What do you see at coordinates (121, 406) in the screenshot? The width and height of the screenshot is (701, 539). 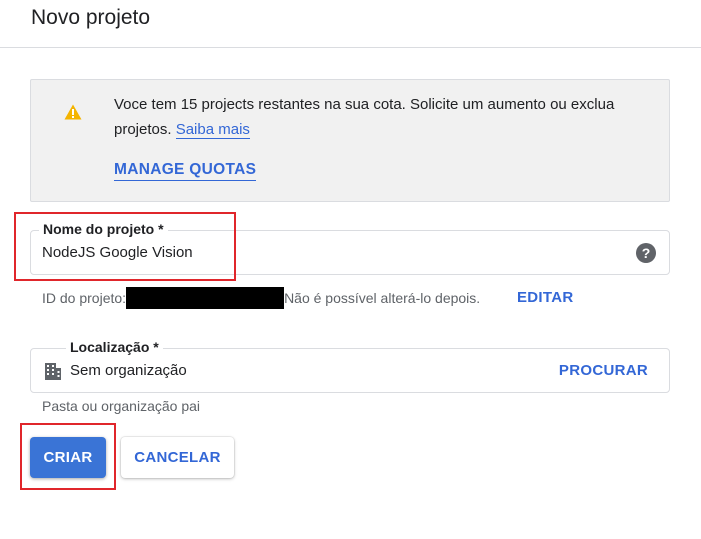 I see `location-hint: Pasta ou organização pai` at bounding box center [121, 406].